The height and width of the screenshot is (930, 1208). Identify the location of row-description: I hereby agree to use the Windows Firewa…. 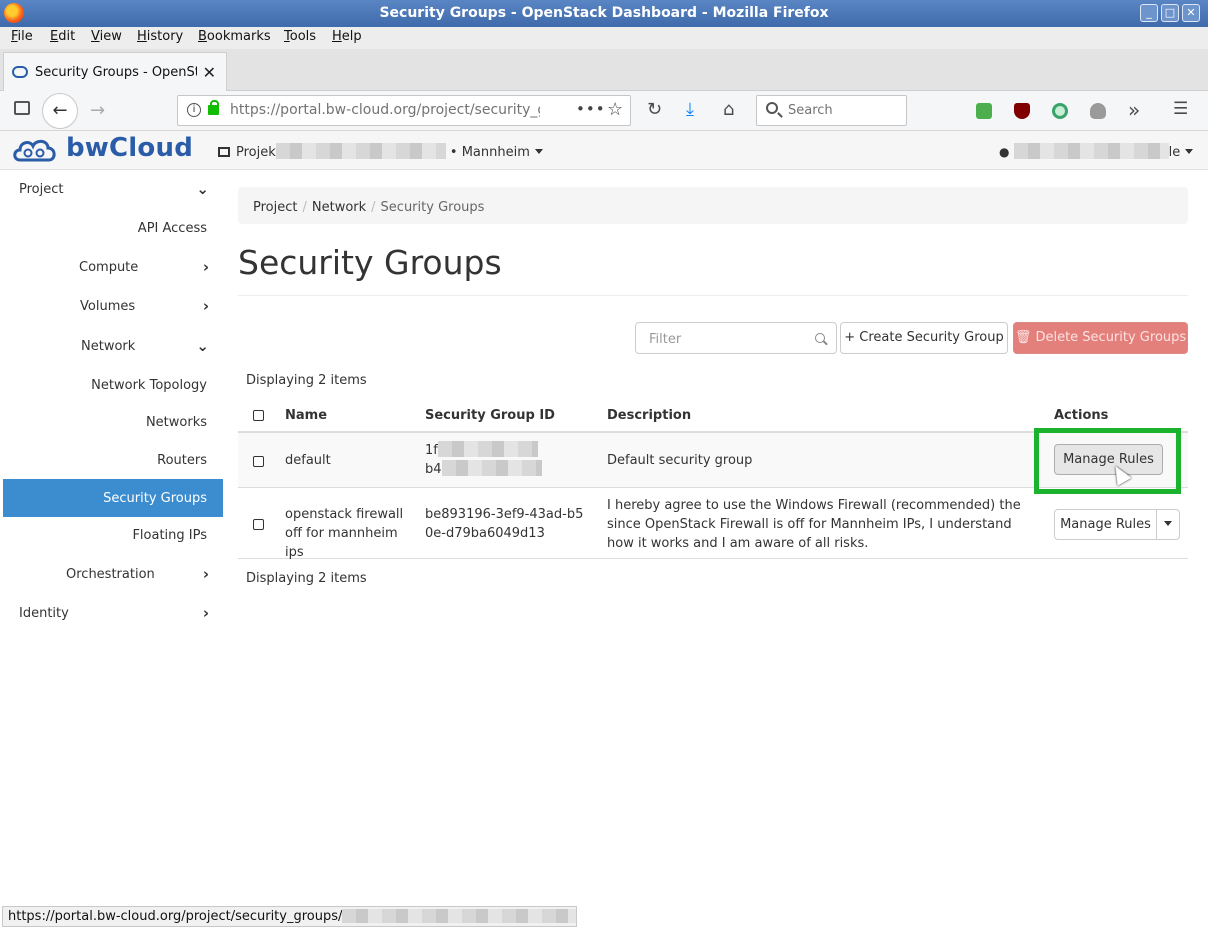
(814, 524).